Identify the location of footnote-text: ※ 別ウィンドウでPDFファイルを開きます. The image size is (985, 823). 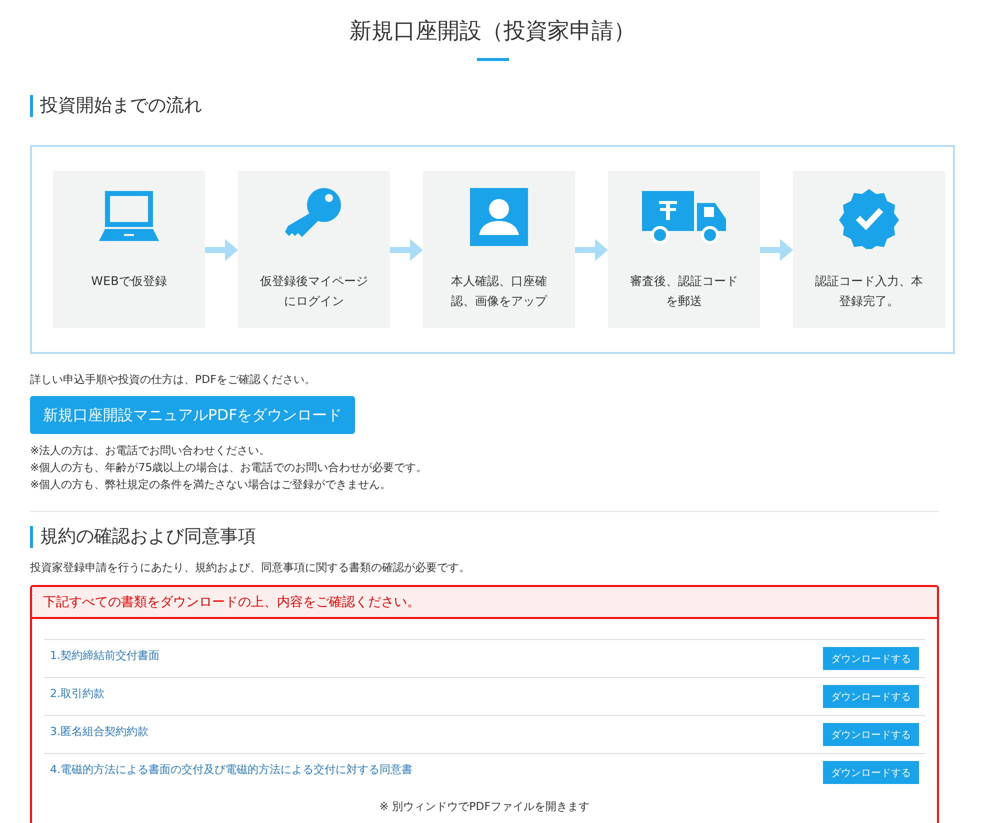
(484, 806).